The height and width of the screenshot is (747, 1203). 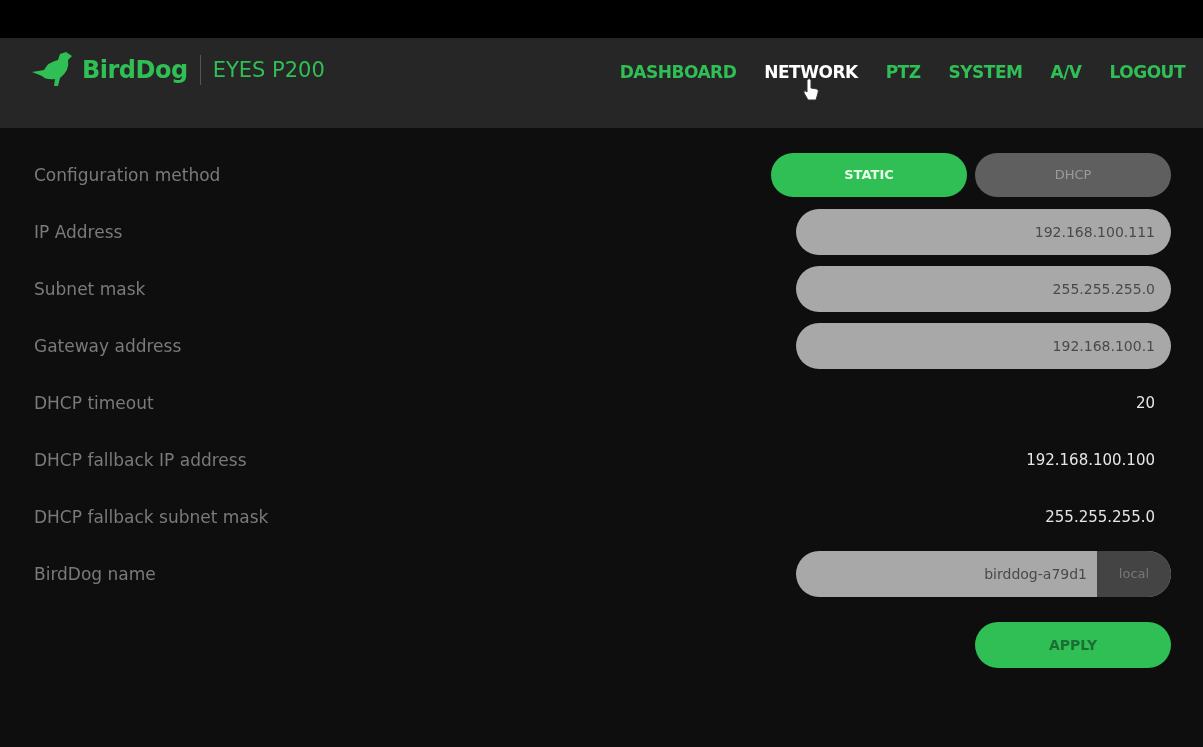 What do you see at coordinates (1100, 516) in the screenshot?
I see `setting-value: 255.255.255.0` at bounding box center [1100, 516].